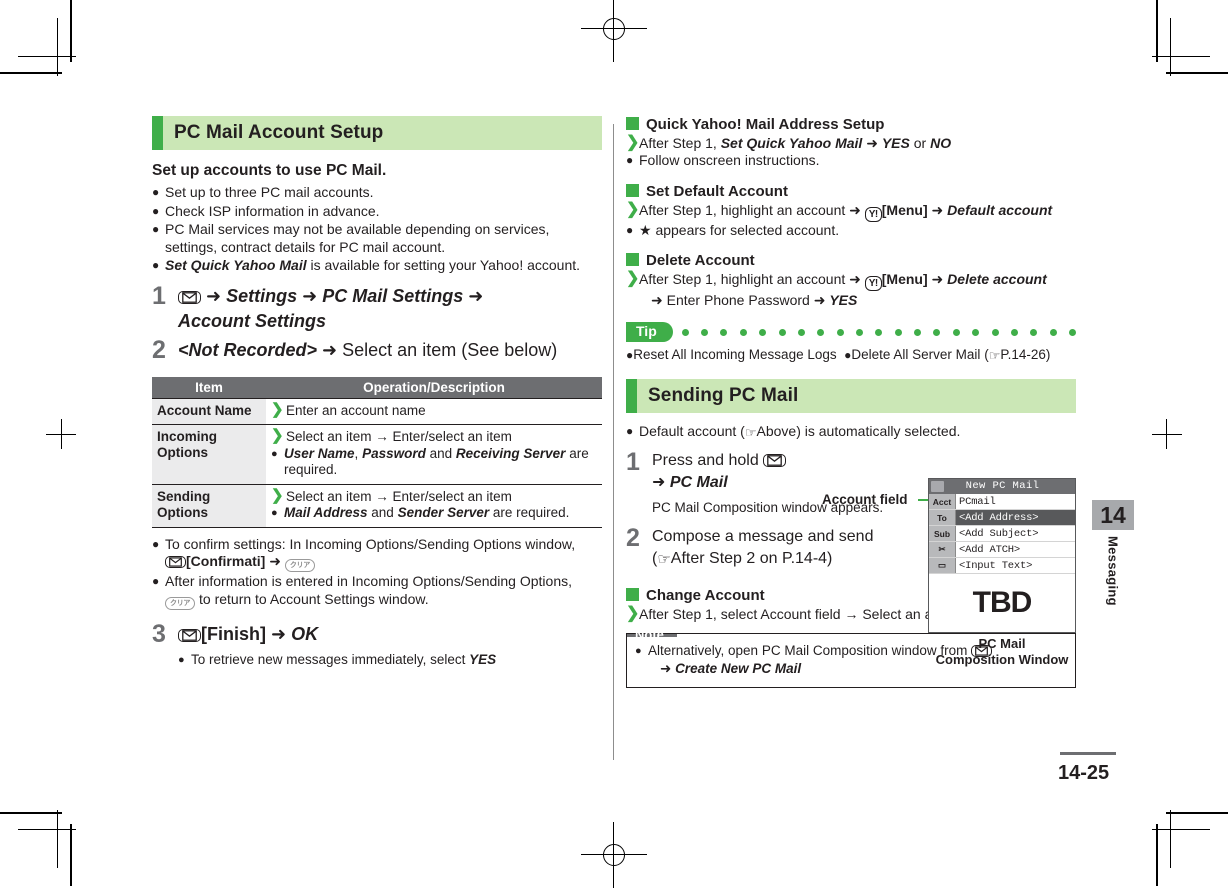  I want to click on screen-title-bar: New PC Mail, so click(1002, 486).